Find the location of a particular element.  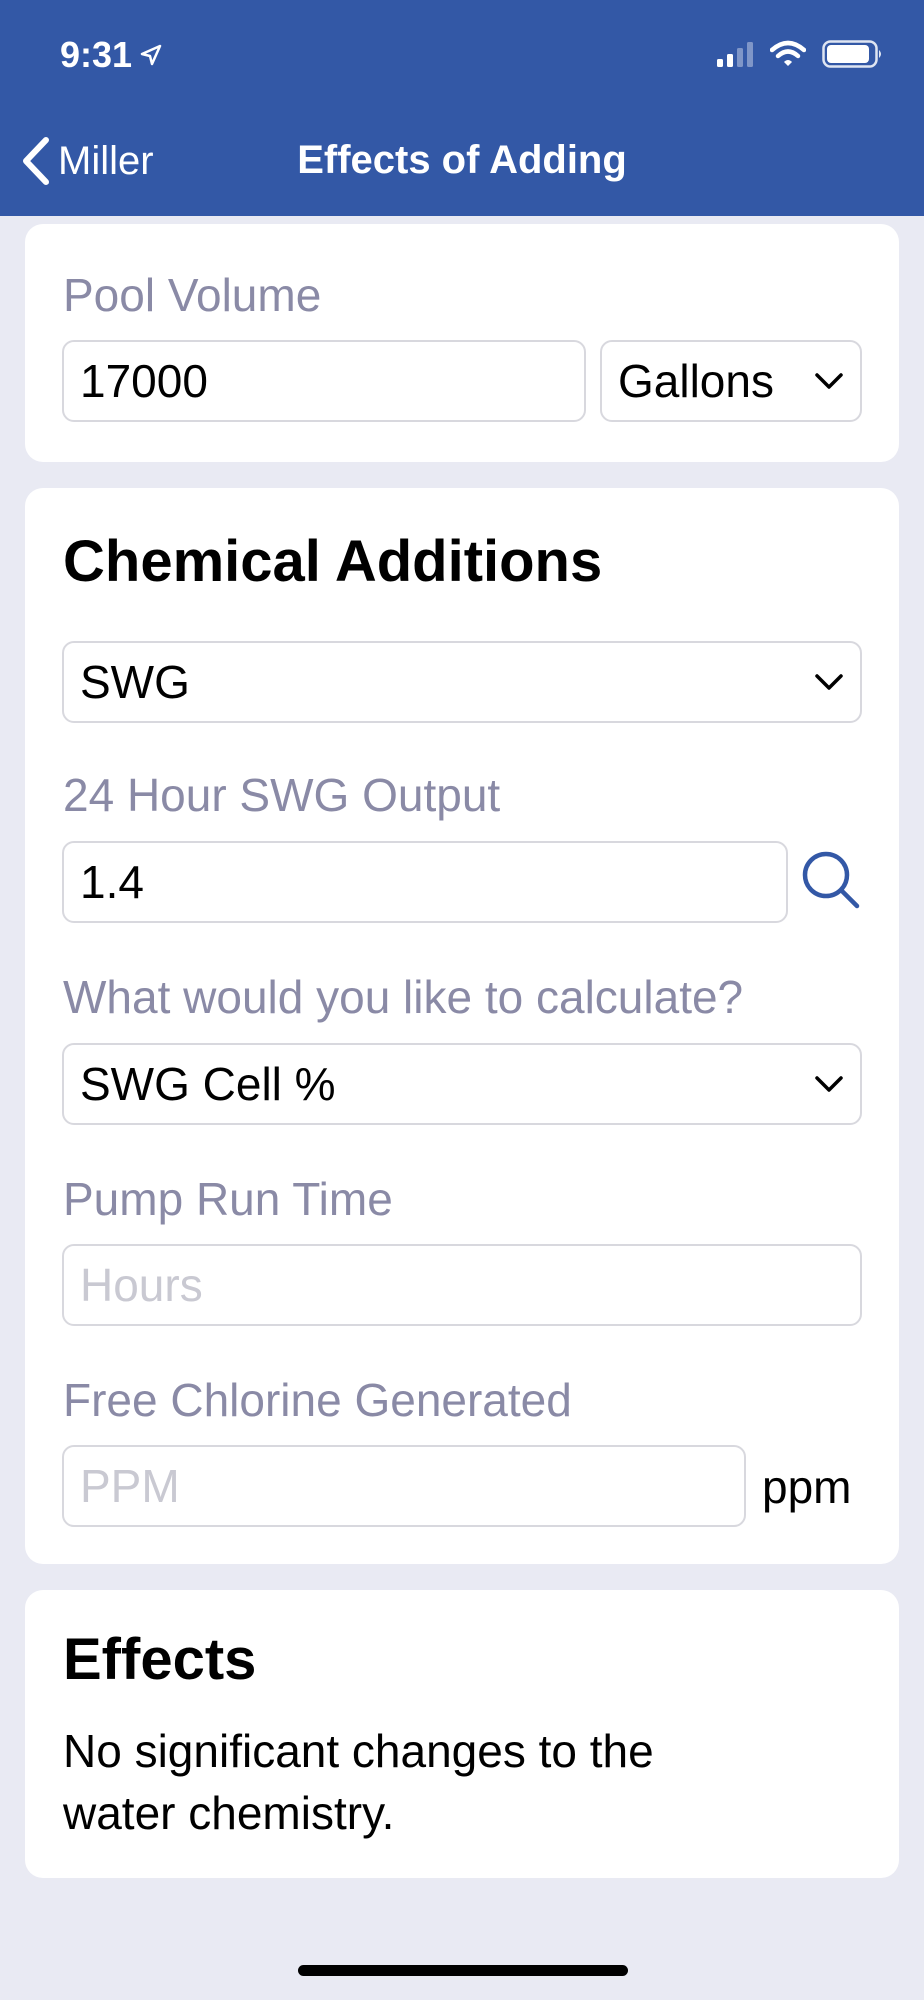

pool-volume-input: 17000 is located at coordinates (324, 381).